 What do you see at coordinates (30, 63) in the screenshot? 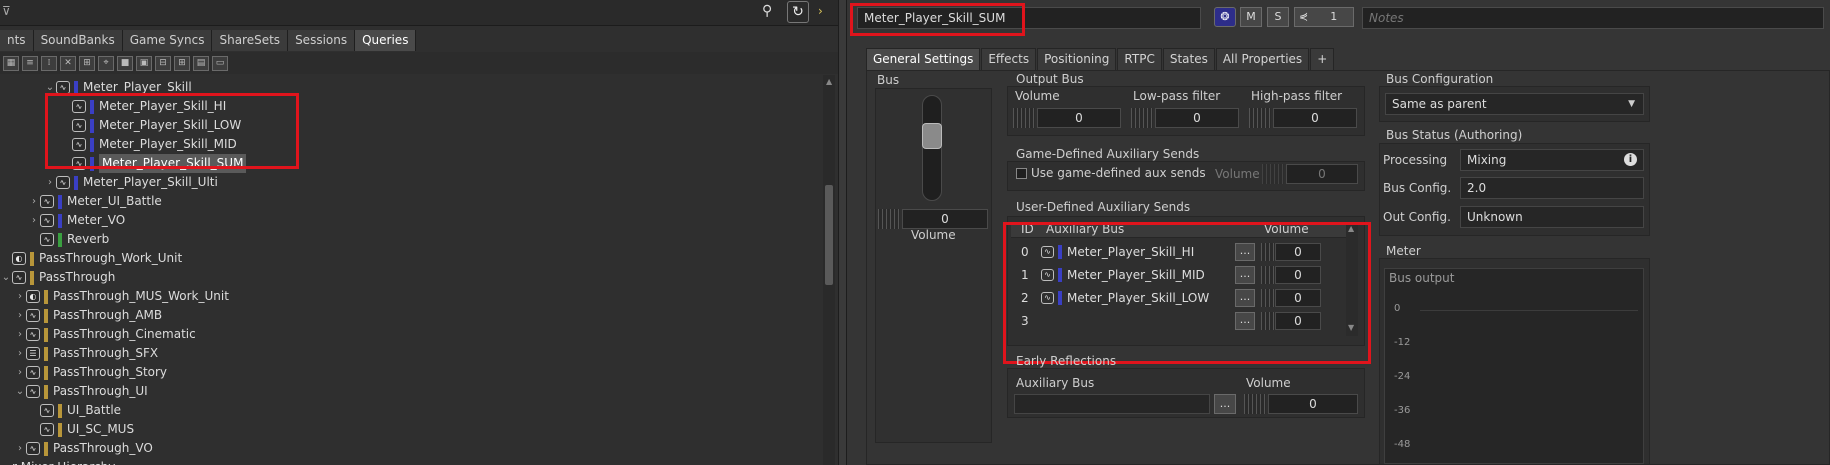
I see `toolbar-icon: ≡` at bounding box center [30, 63].